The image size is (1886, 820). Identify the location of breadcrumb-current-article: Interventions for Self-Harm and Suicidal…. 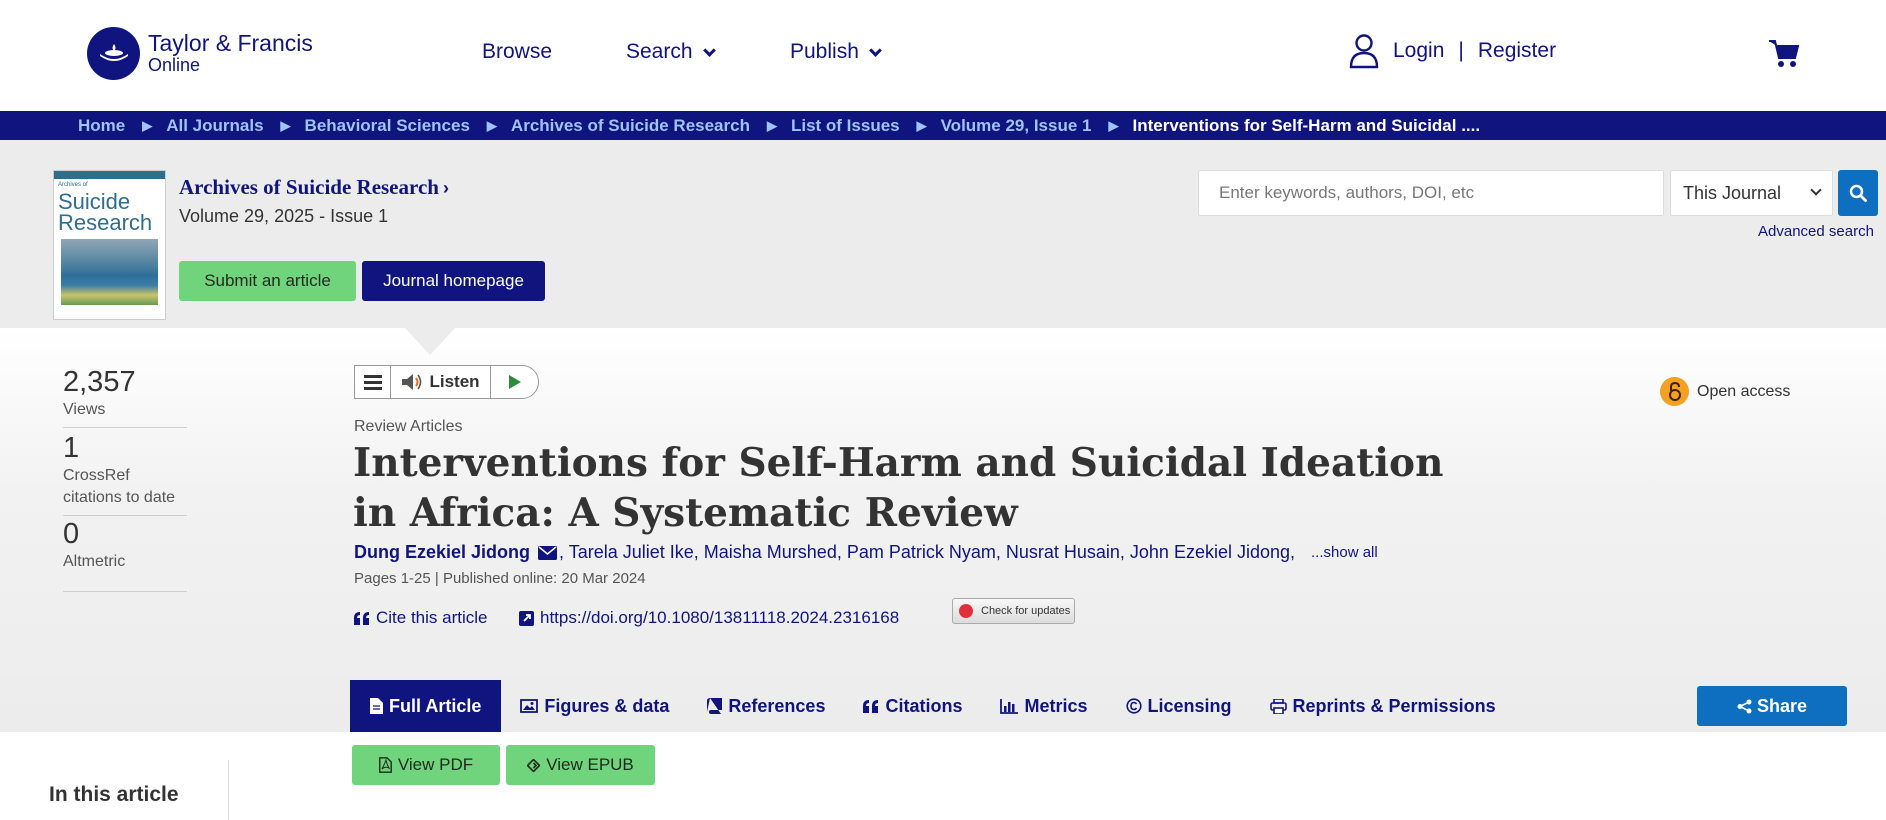
(1306, 125).